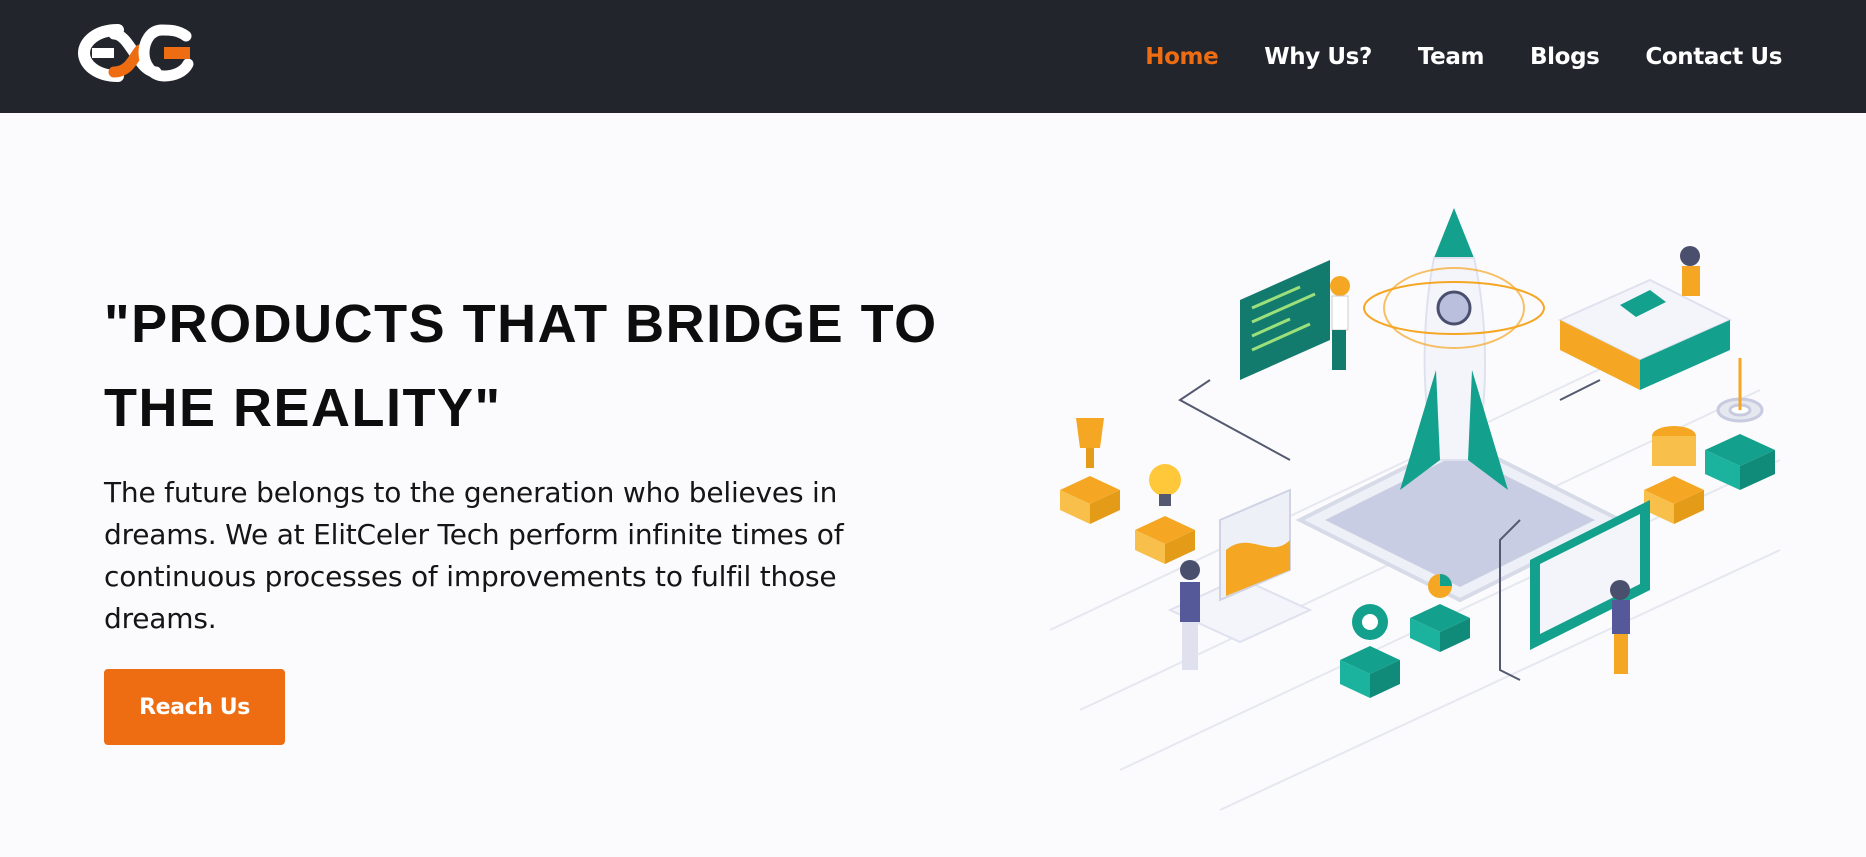  Describe the element at coordinates (1090, 471) in the screenshot. I see `trophy-icon` at that location.